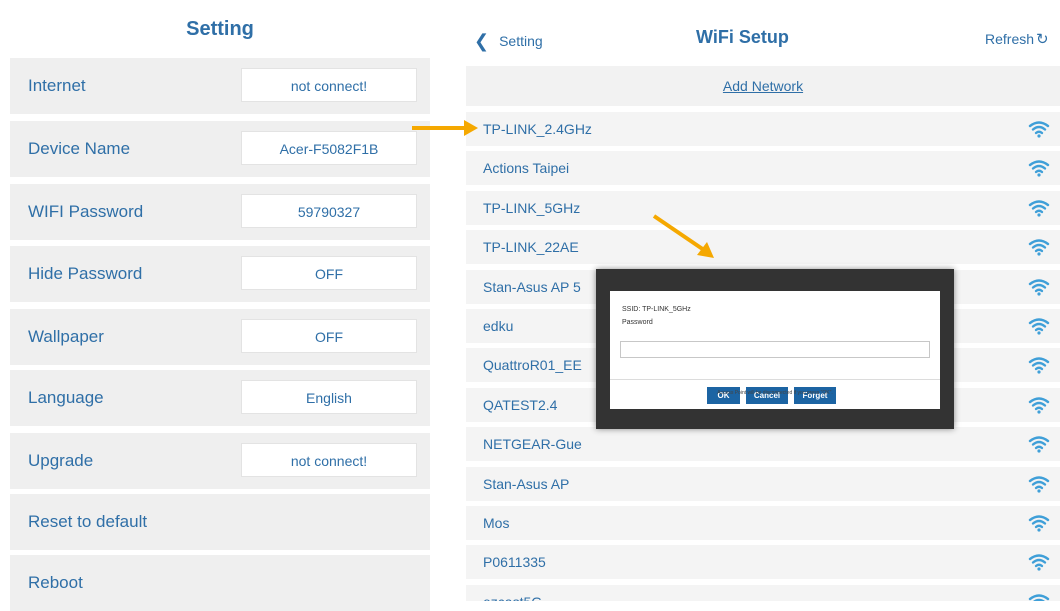  I want to click on network-item: NETGEAR-Gue, so click(763, 444).